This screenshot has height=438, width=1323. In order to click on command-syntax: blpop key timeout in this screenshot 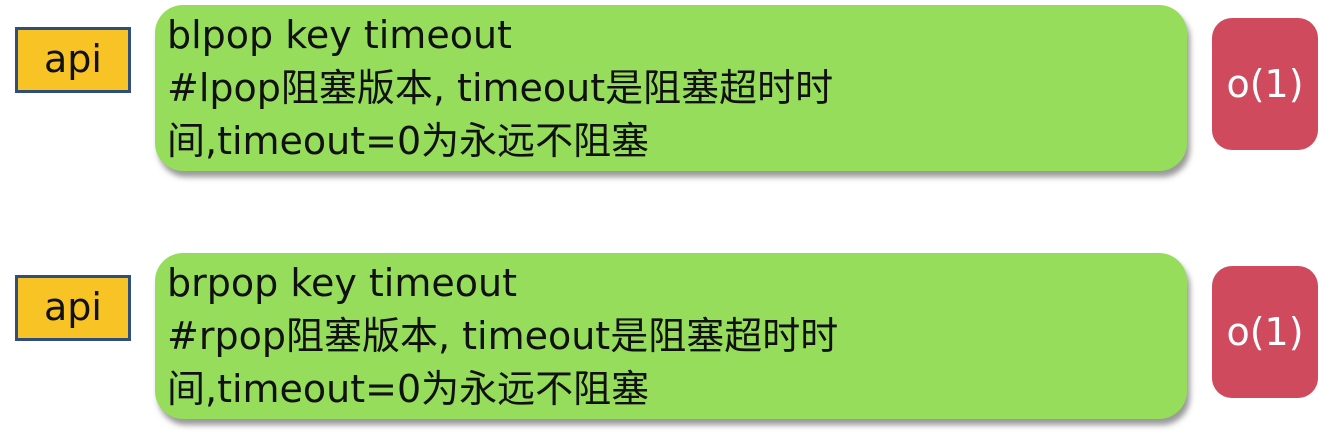, I will do `click(339, 35)`.